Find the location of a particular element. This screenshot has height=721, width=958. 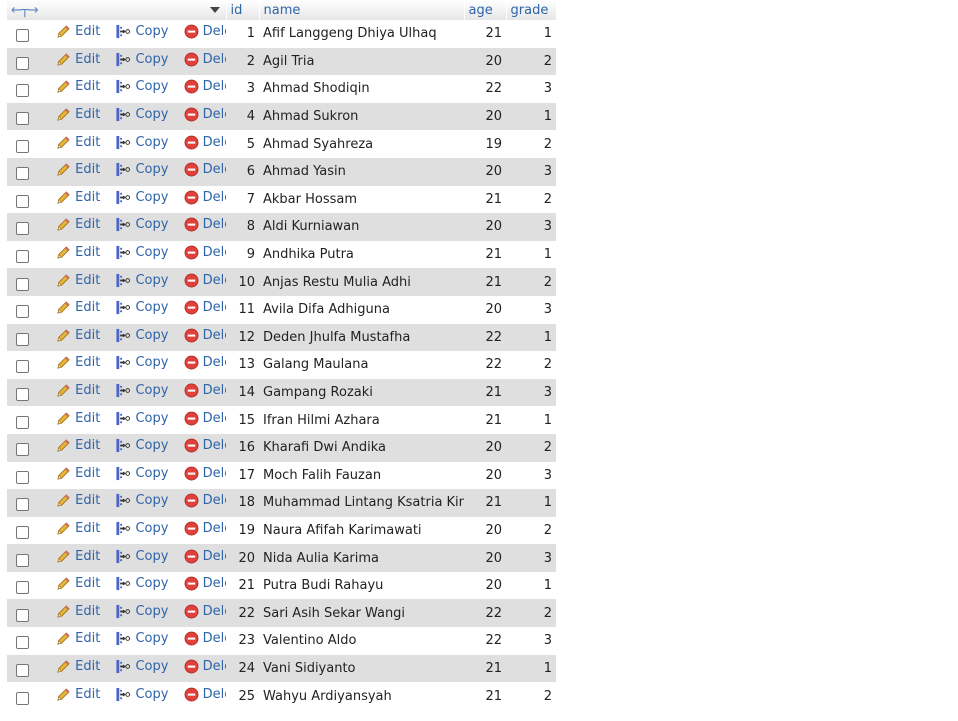

column-header-grade: grade is located at coordinates (531, 10).